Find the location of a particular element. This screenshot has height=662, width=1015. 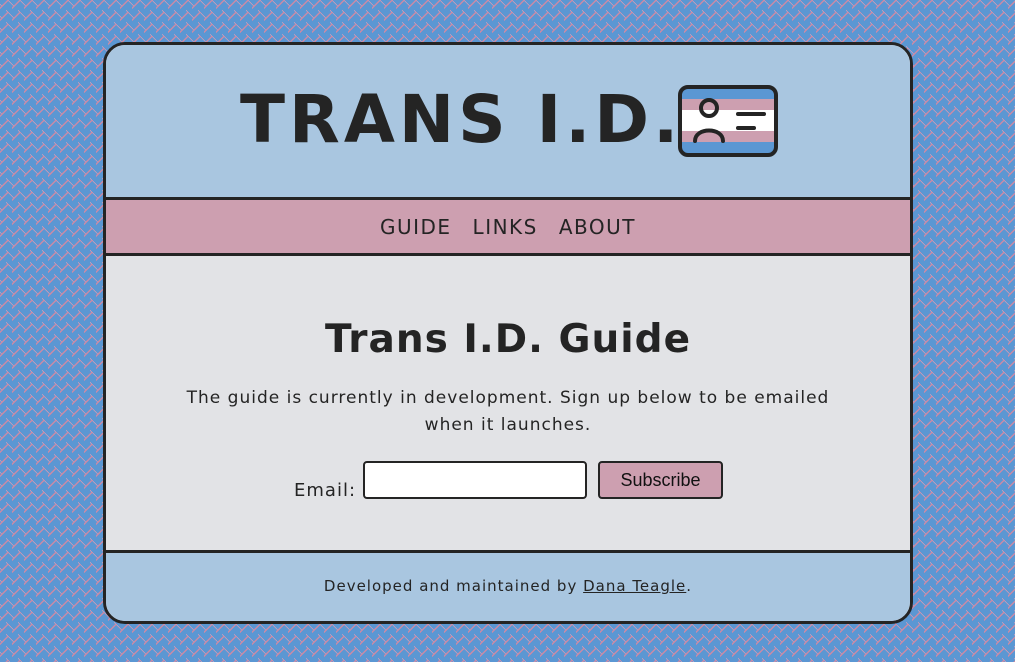

nav-link-guide: GUIDE is located at coordinates (416, 227).